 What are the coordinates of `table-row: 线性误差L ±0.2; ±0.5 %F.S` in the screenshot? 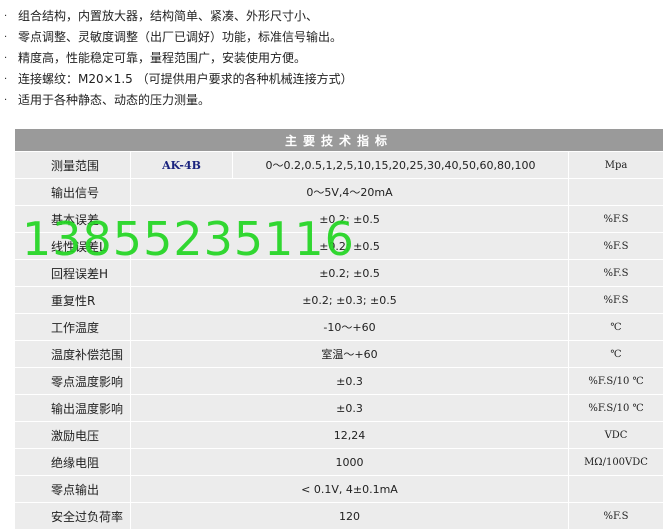 It's located at (339, 246).